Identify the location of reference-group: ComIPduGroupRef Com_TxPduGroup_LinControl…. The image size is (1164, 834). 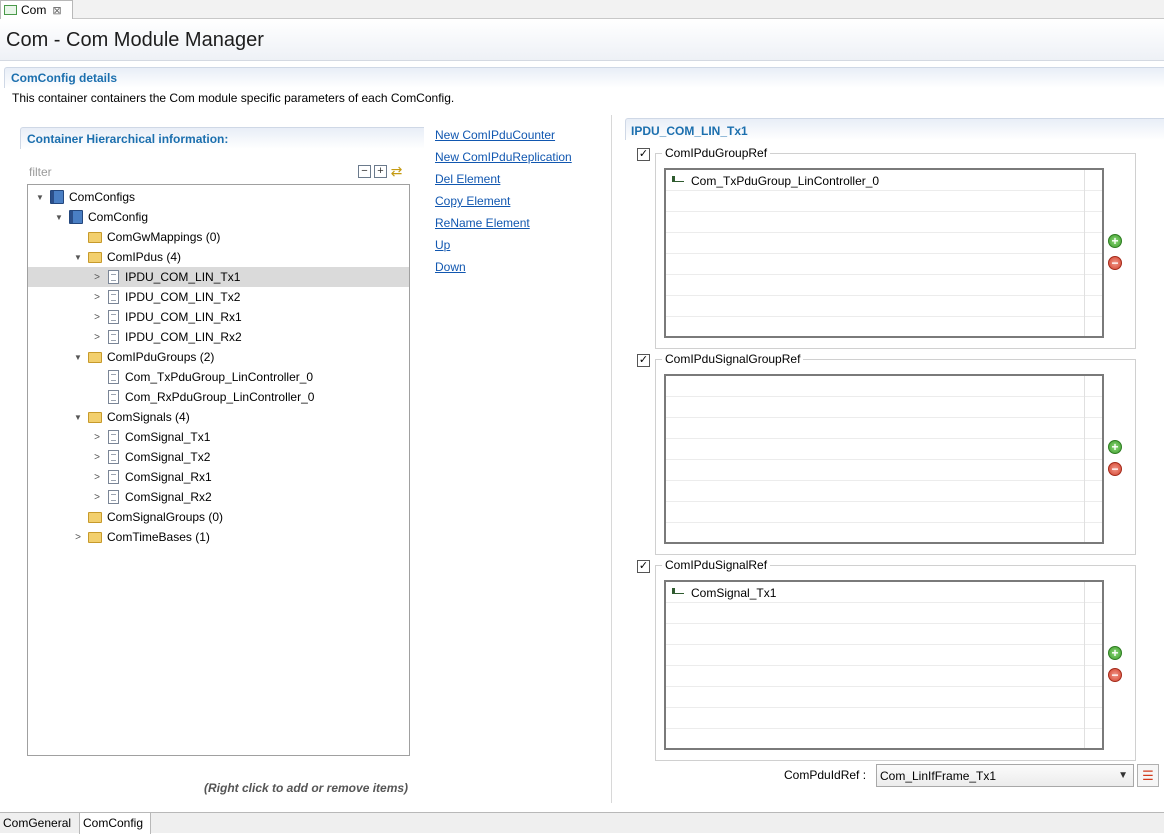
(895, 247).